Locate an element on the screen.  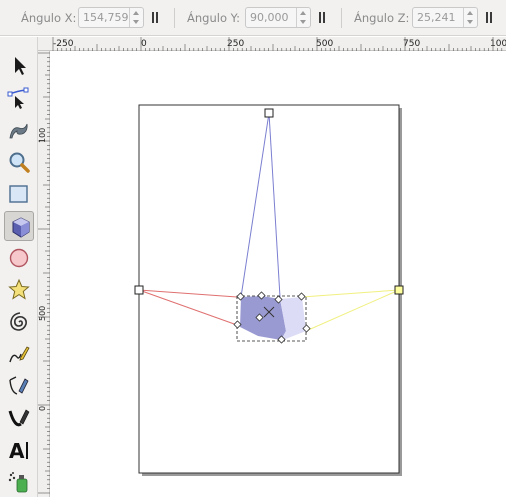
vanishing-point-z is located at coordinates (399, 290).